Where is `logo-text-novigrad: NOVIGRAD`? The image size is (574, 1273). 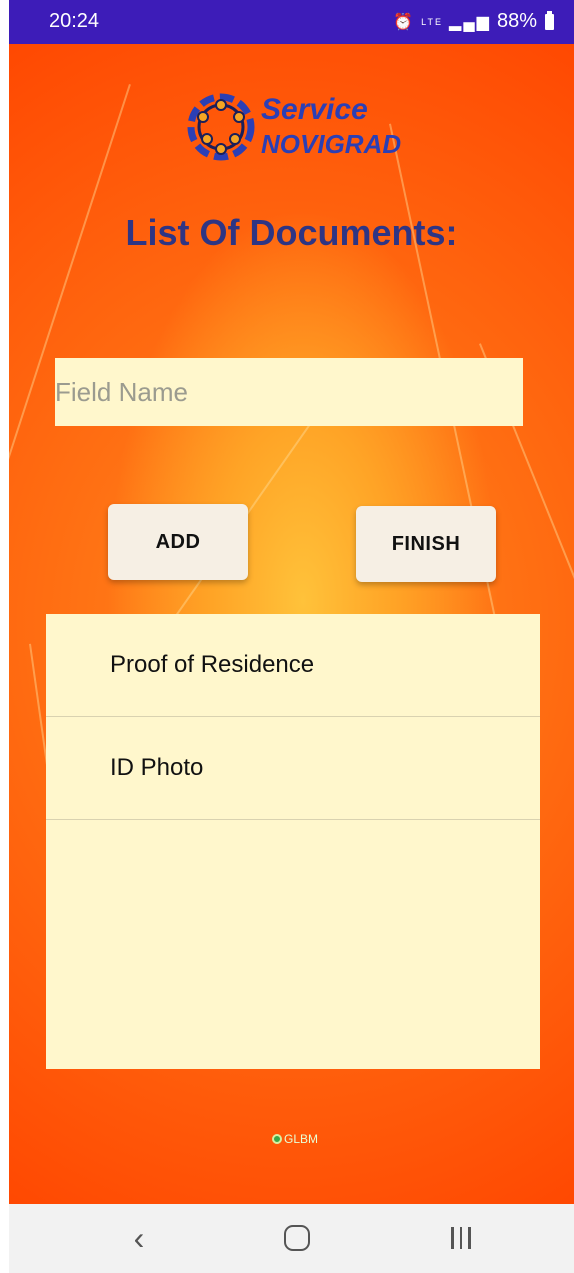
logo-text-novigrad: NOVIGRAD is located at coordinates (331, 144).